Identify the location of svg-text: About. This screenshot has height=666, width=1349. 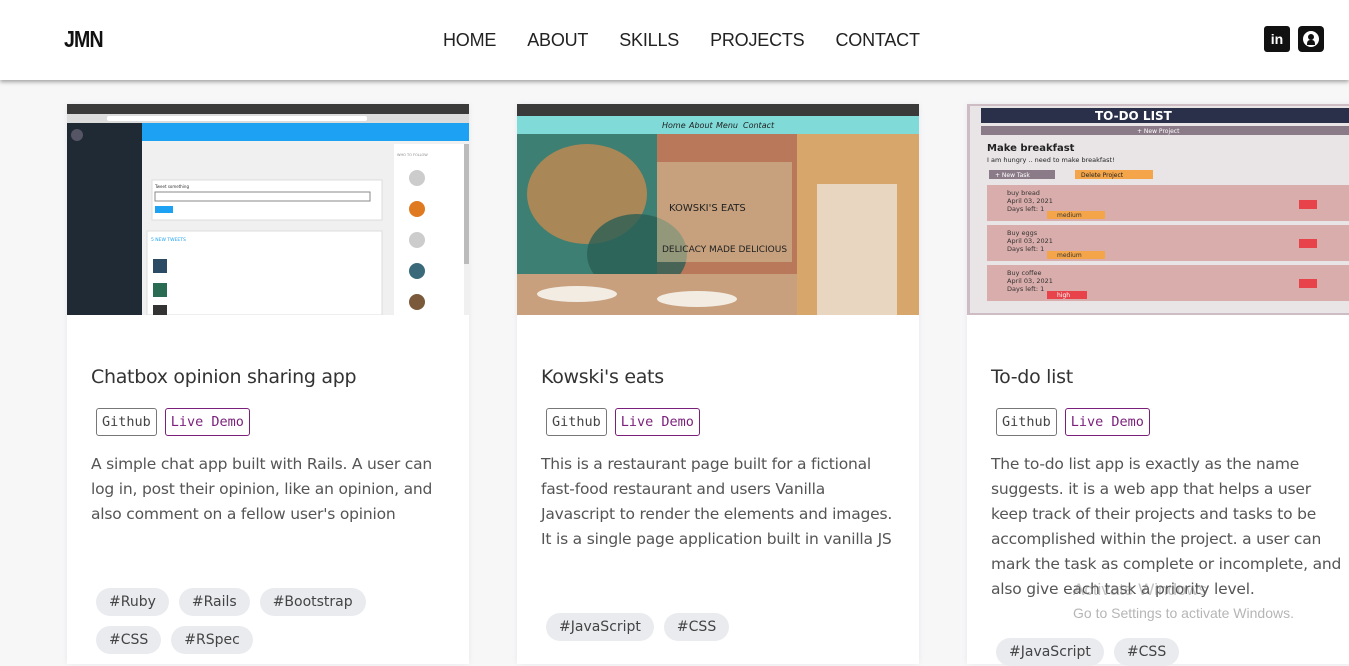
(701, 125).